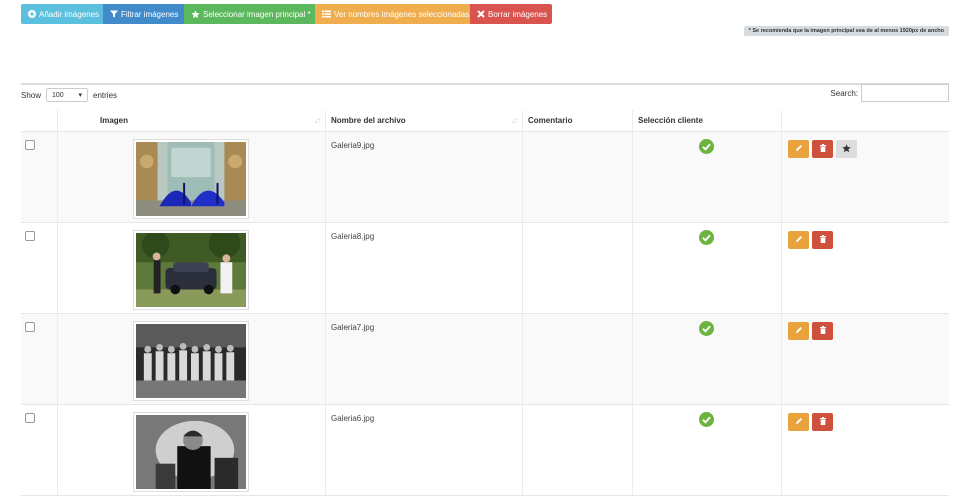 This screenshot has width=960, height=496. What do you see at coordinates (114, 14) in the screenshot?
I see `filter-icon` at bounding box center [114, 14].